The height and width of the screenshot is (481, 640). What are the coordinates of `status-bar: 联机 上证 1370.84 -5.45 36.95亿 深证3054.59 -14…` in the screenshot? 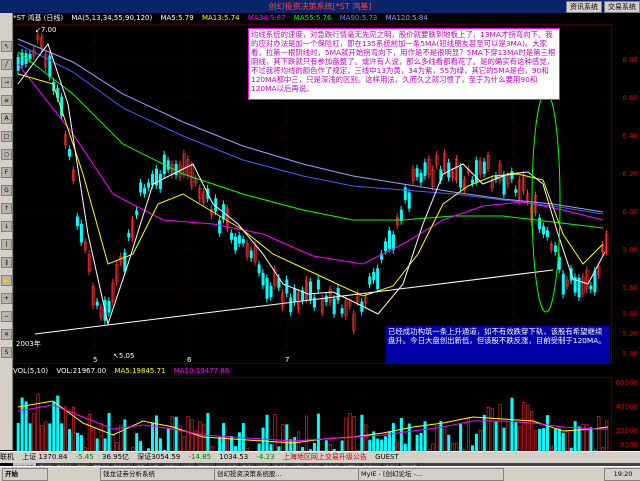 It's located at (320, 457).